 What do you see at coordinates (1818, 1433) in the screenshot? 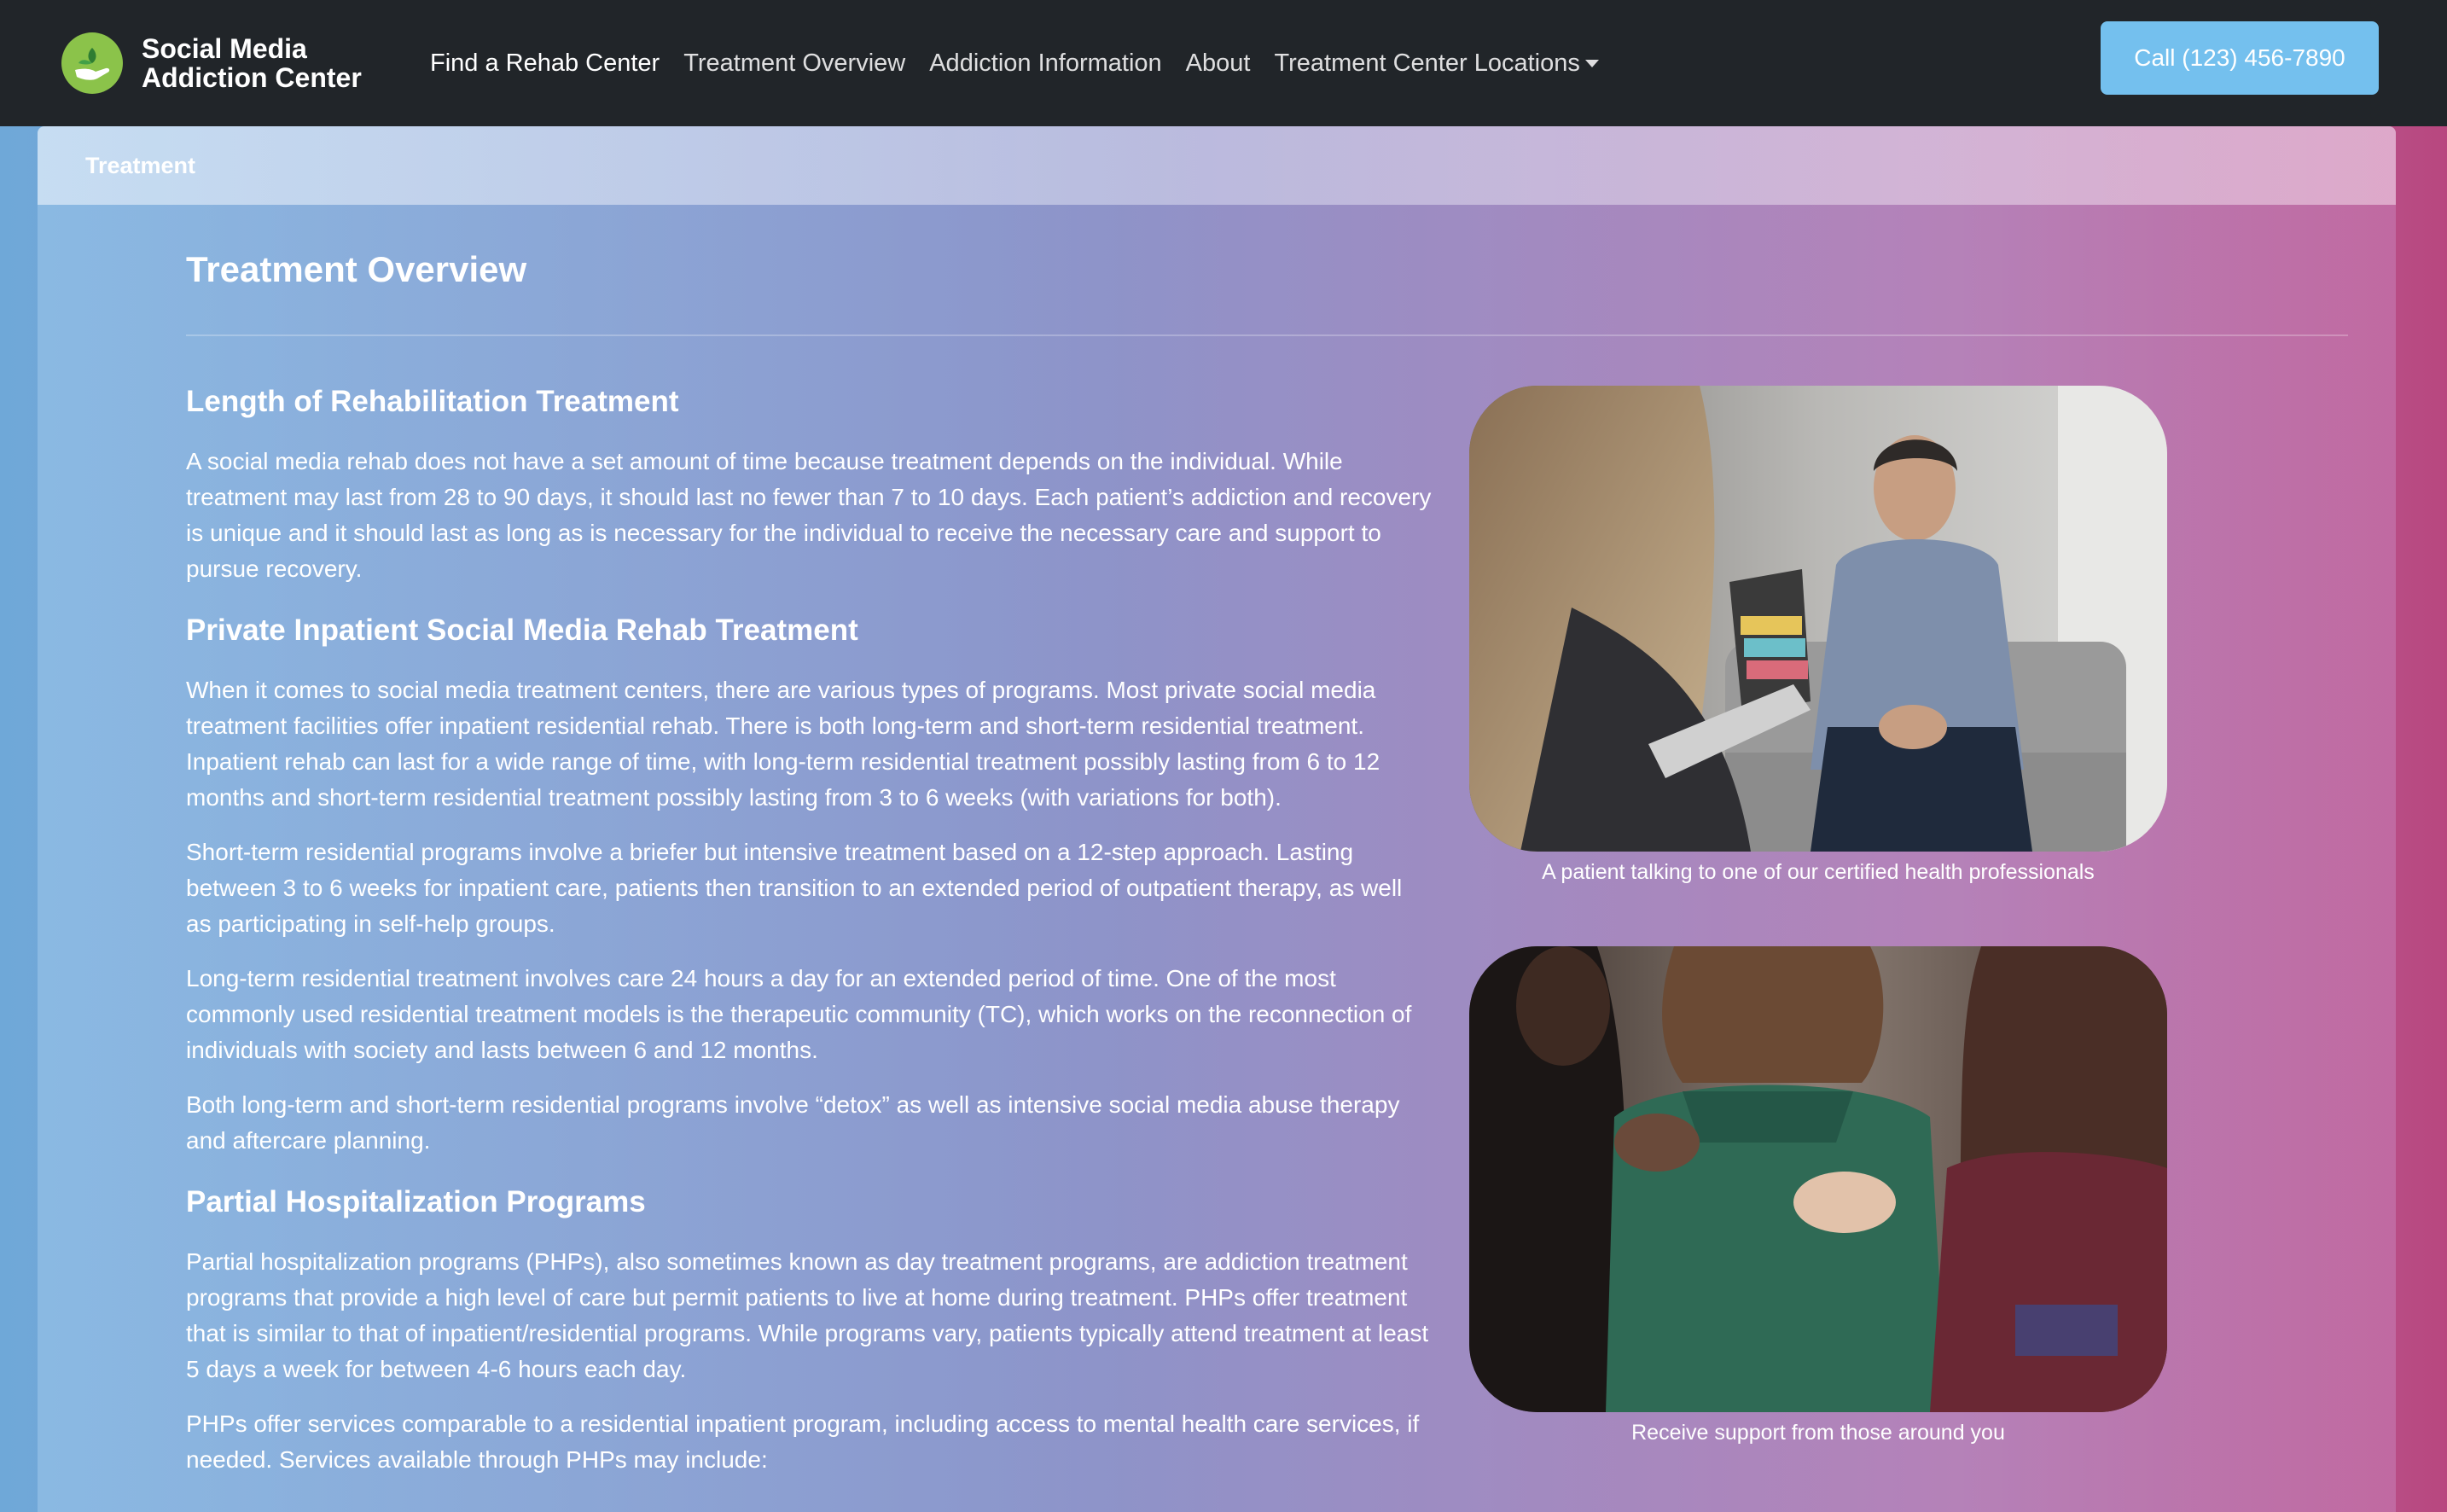
I see `image-caption: Receive support from those around you` at bounding box center [1818, 1433].